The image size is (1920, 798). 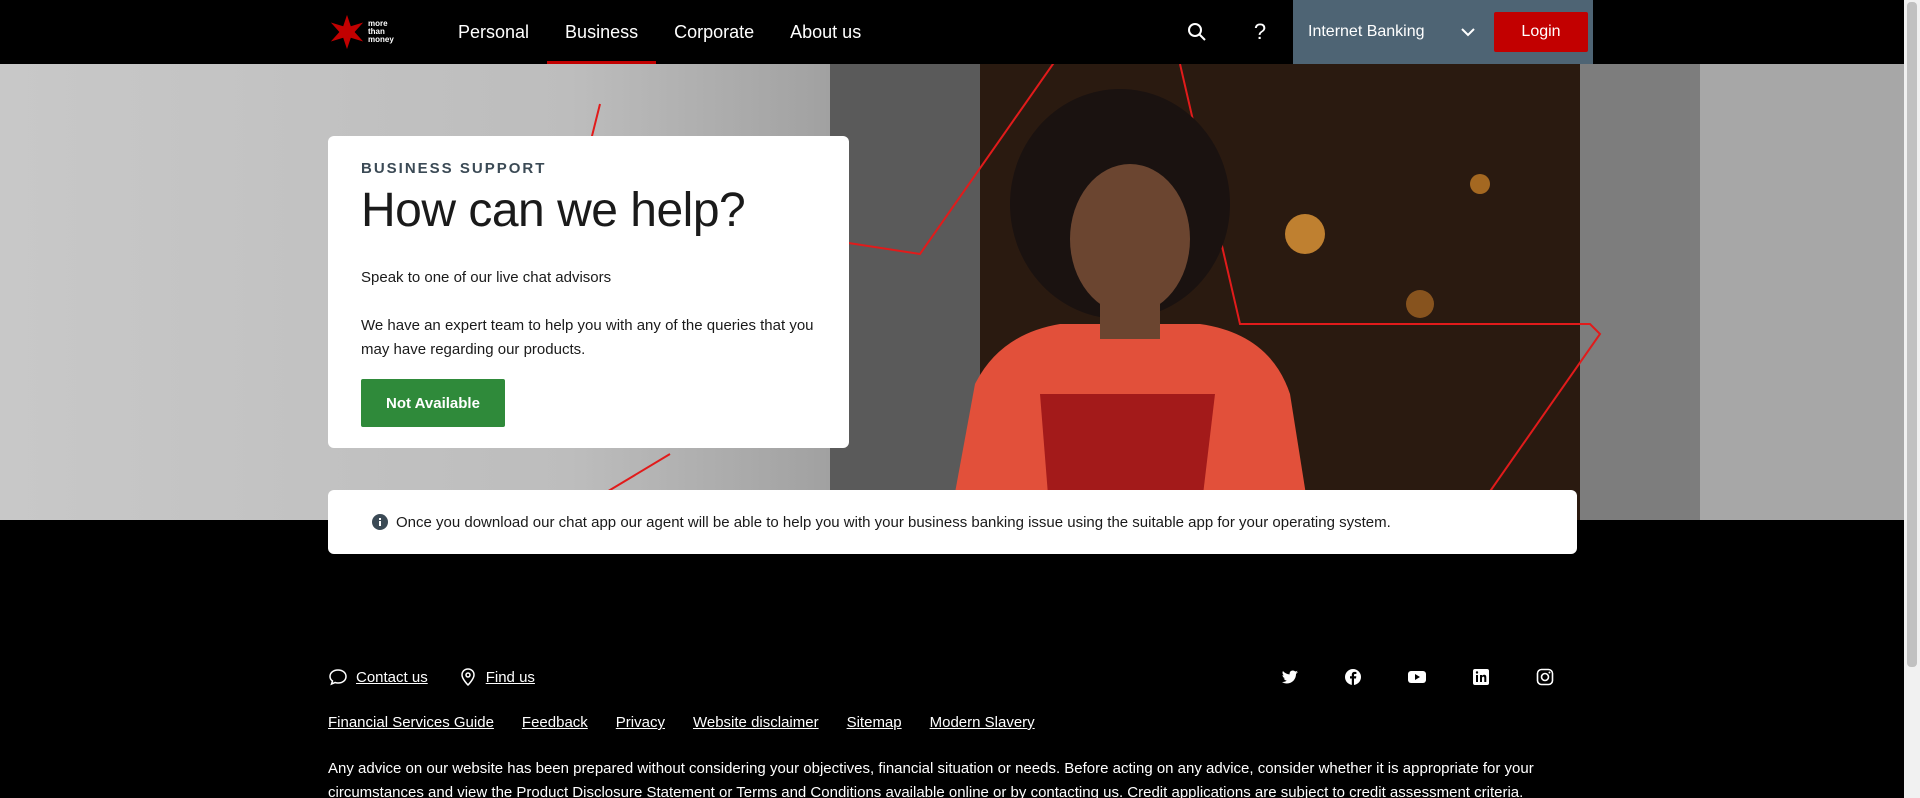 What do you see at coordinates (1545, 677) in the screenshot?
I see `instagram-icon` at bounding box center [1545, 677].